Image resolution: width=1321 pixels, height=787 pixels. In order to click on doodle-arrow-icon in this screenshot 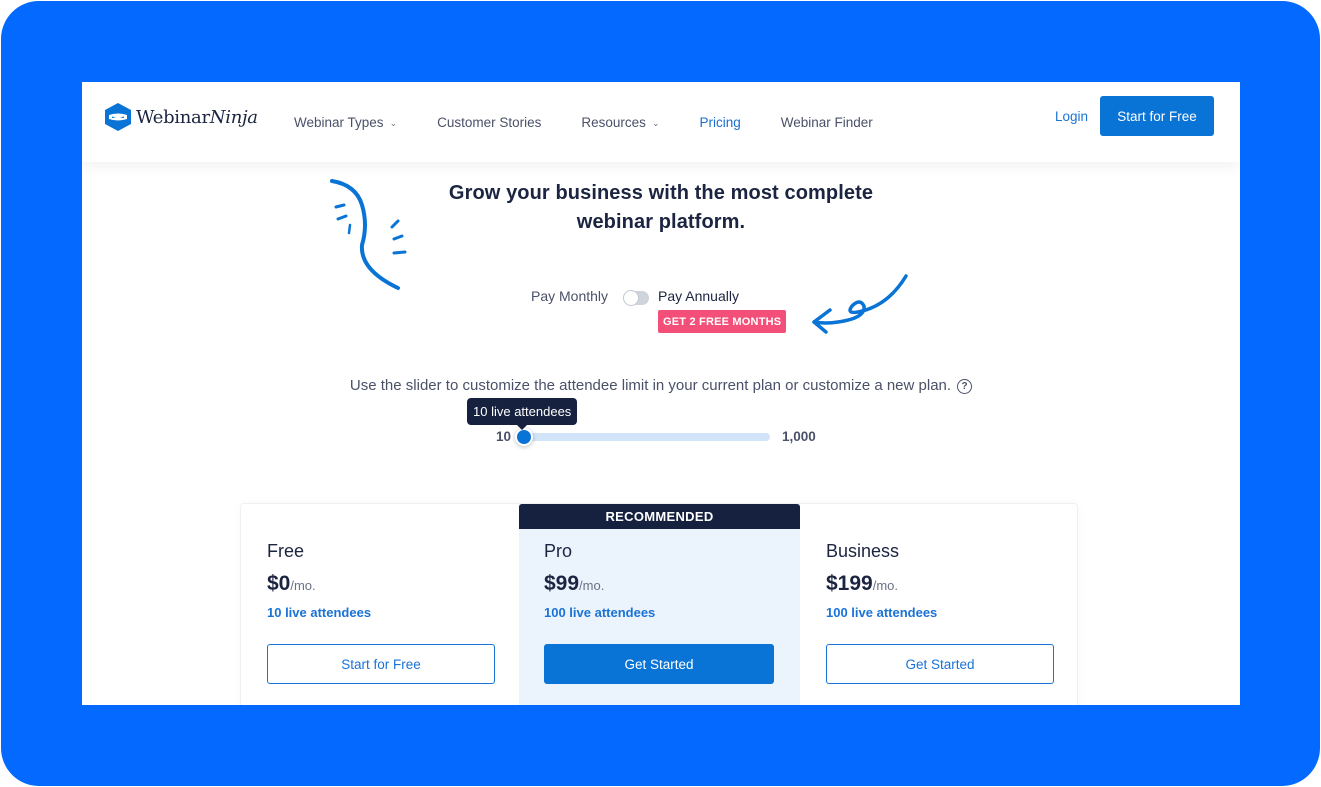, I will do `click(860, 304)`.